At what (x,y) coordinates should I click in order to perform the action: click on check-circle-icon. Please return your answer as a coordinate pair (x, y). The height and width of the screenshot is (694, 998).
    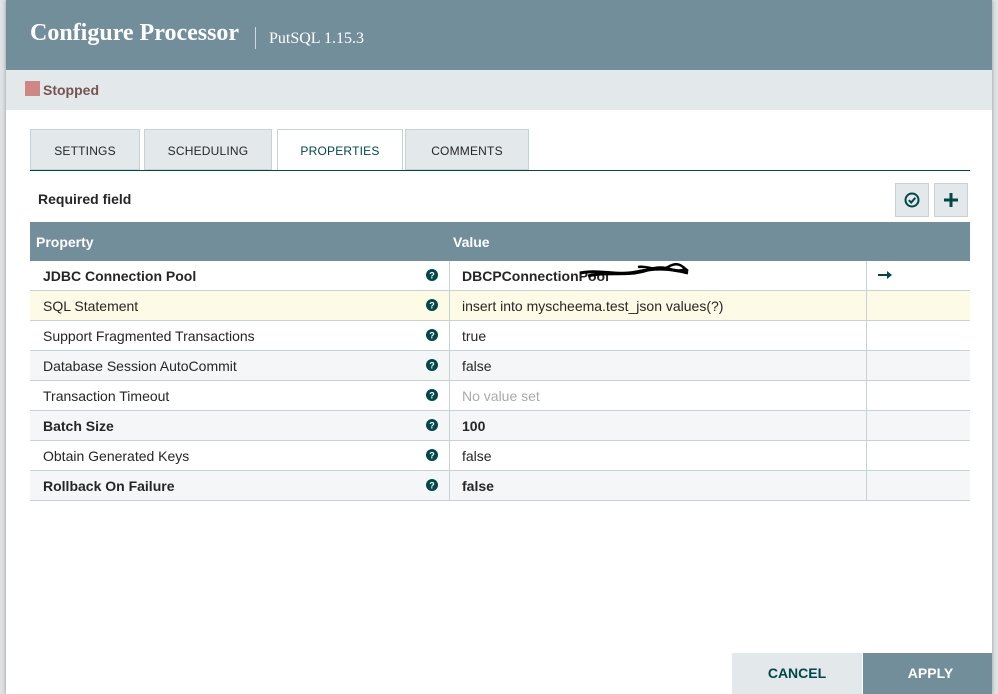
    Looking at the image, I should click on (912, 200).